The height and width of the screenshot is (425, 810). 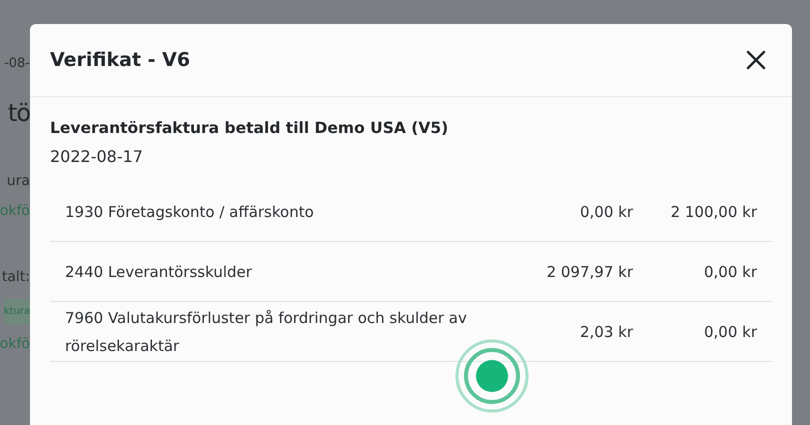 I want to click on page-text: -08-, so click(x=17, y=63).